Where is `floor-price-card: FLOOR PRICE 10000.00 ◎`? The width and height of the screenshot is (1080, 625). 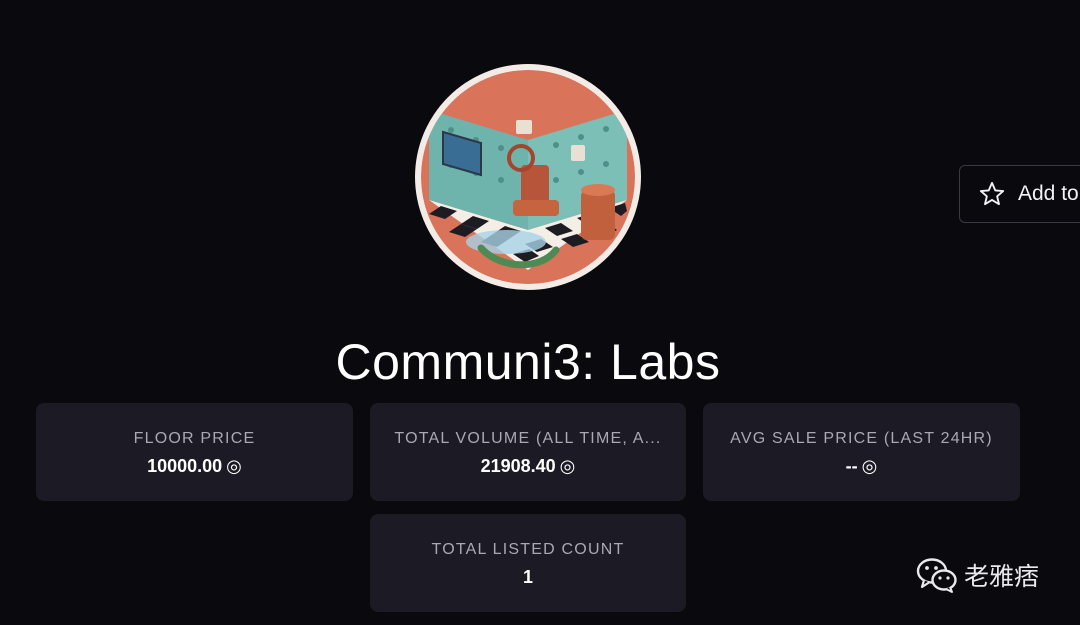
floor-price-card: FLOOR PRICE 10000.00 ◎ is located at coordinates (194, 452).